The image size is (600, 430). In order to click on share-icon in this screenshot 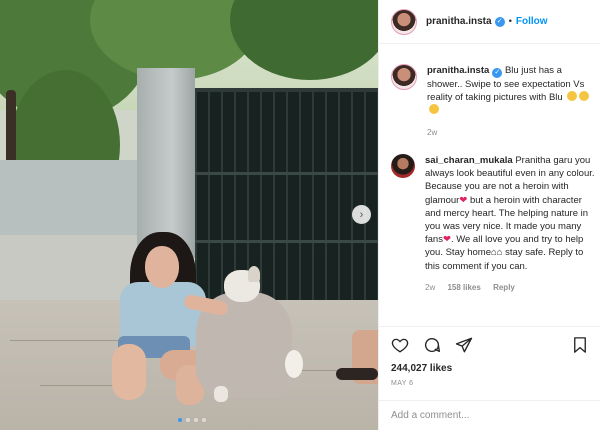, I will do `click(464, 345)`.